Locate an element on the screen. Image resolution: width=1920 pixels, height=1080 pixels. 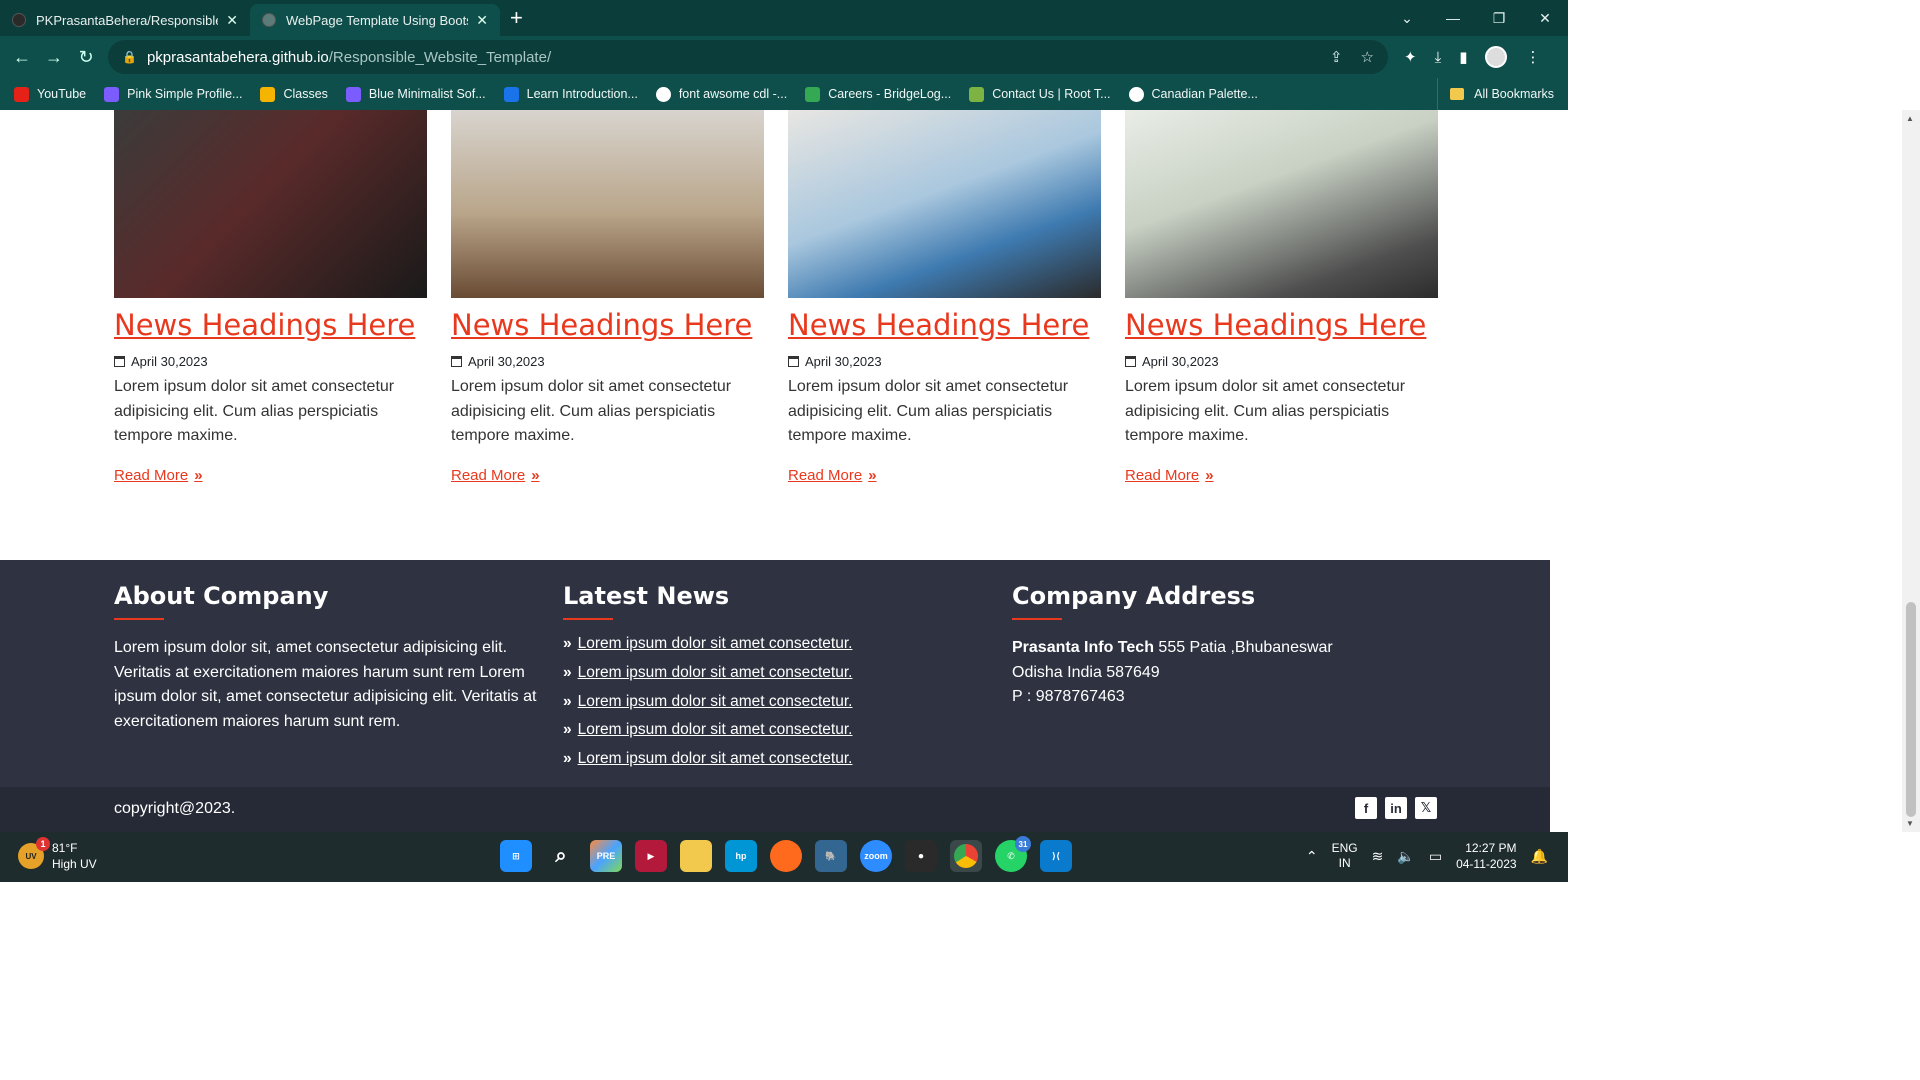
bookmark-classes: Classes is located at coordinates (294, 94).